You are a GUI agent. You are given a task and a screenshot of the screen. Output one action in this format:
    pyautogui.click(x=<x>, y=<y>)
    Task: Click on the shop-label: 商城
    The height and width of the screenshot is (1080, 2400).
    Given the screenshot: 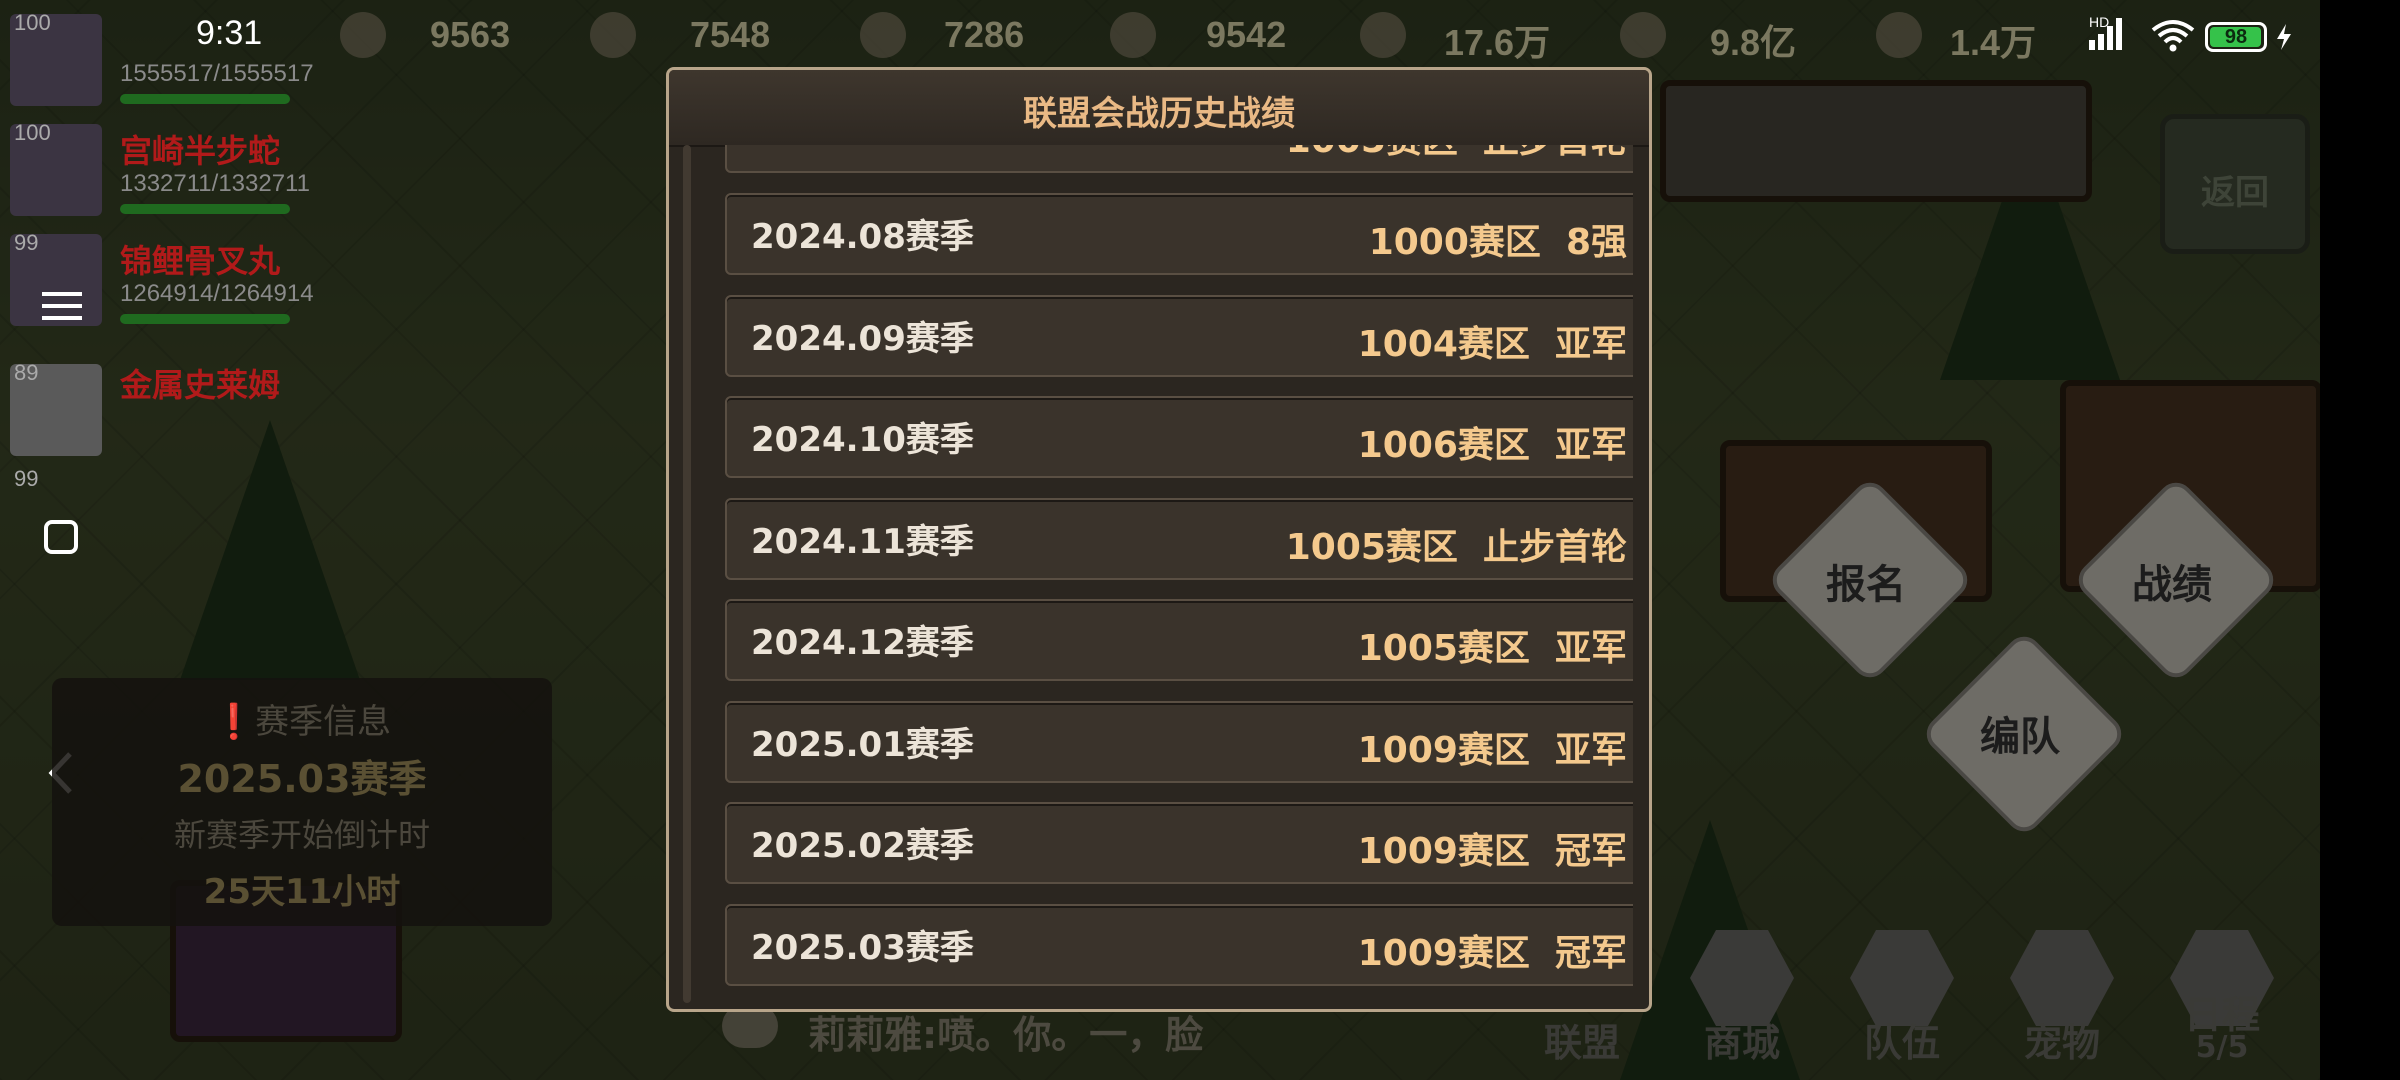 What is the action you would take?
    pyautogui.click(x=1741, y=1043)
    